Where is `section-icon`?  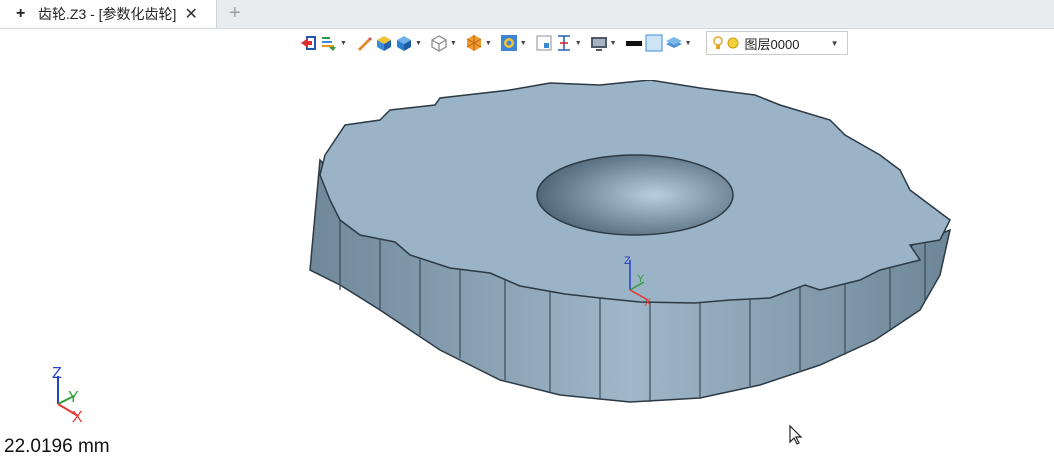 section-icon is located at coordinates (544, 43).